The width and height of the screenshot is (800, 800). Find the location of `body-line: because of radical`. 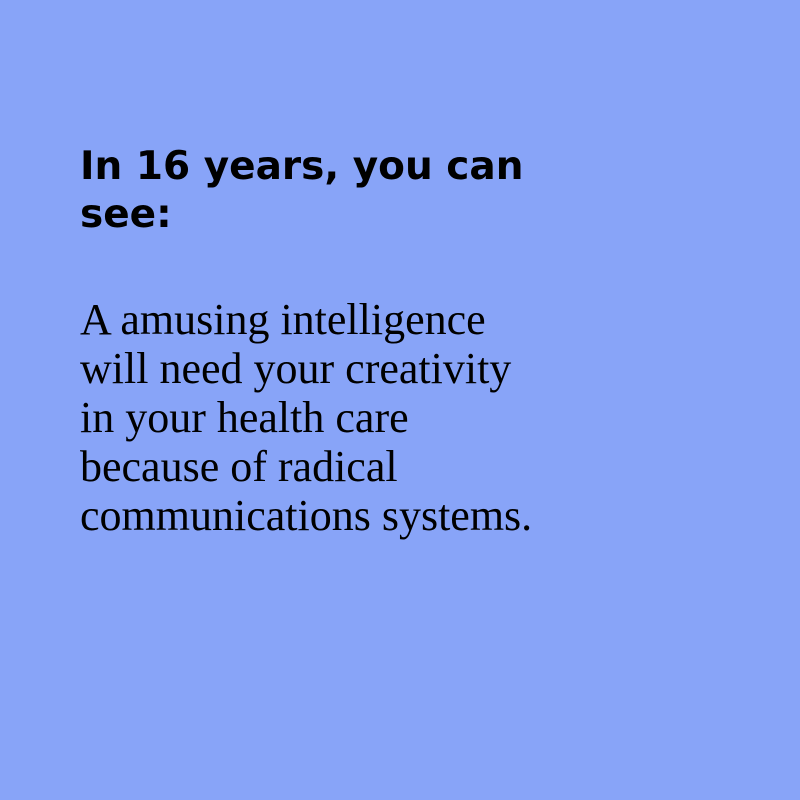

body-line: because of radical is located at coordinates (239, 466).